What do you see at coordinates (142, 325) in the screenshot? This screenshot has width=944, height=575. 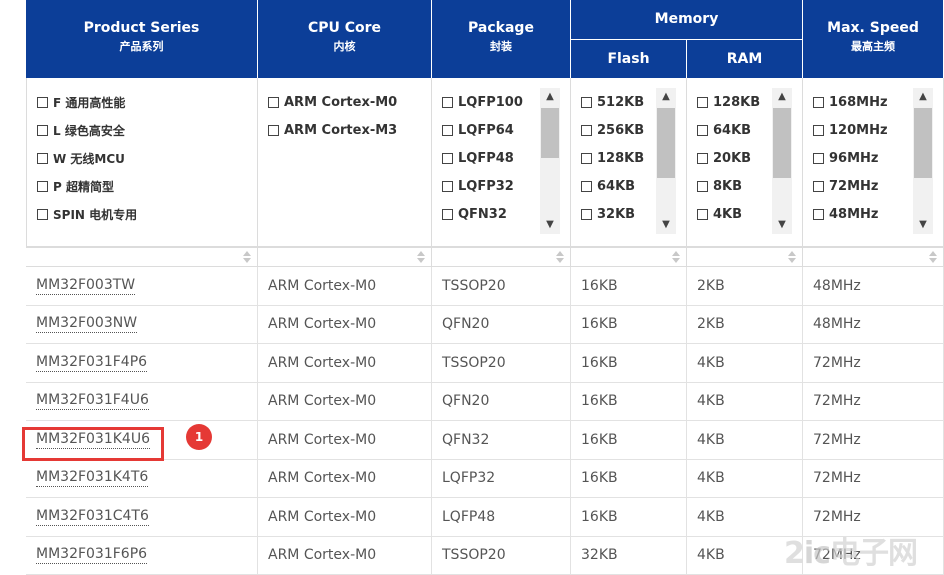 I see `cell-part: MM32F003NW` at bounding box center [142, 325].